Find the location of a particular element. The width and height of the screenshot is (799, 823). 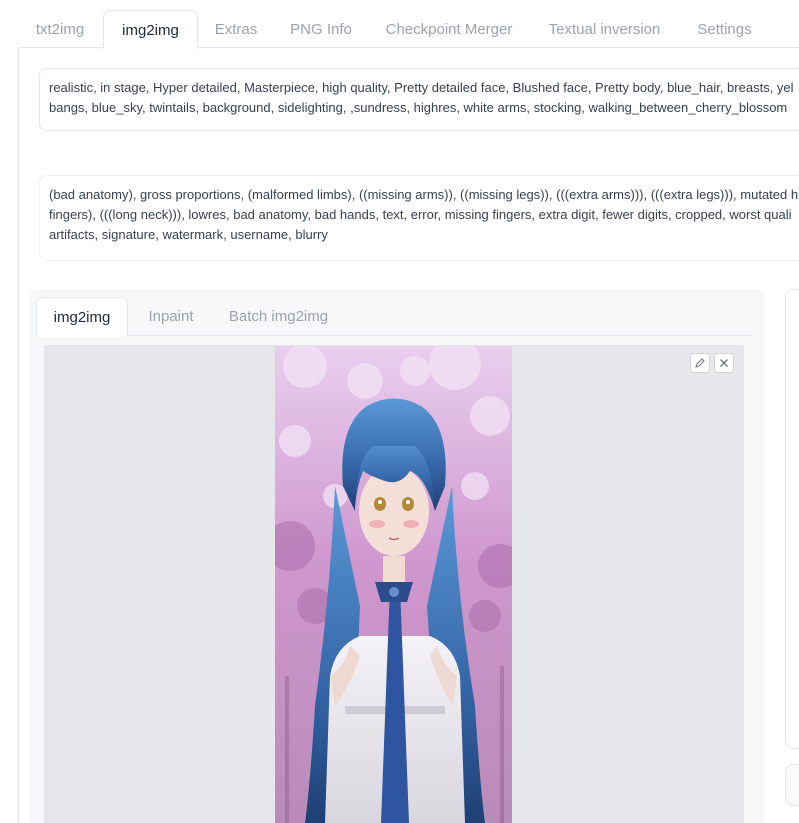

subtab-img2img: img2img is located at coordinates (82, 317).